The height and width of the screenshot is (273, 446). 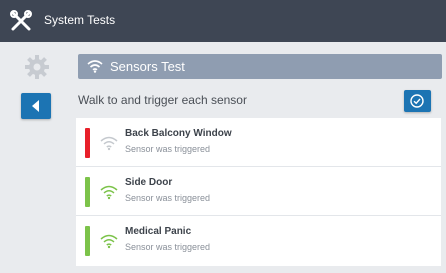 I want to click on sensor-row: Medical Panic Sensor was triggered, so click(x=258, y=240).